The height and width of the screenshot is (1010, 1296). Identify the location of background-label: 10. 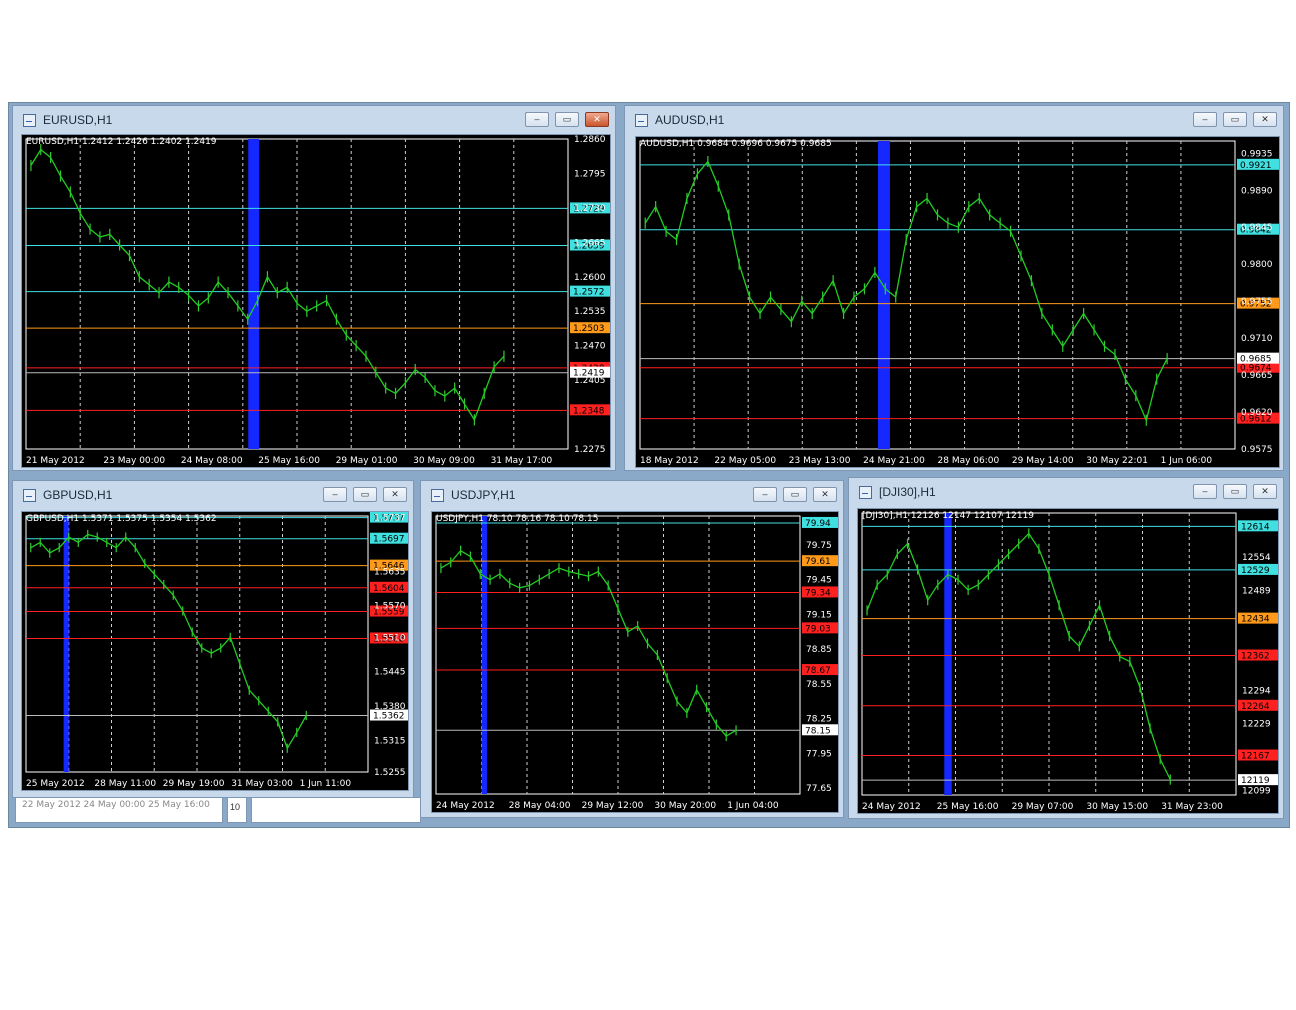
(235, 807).